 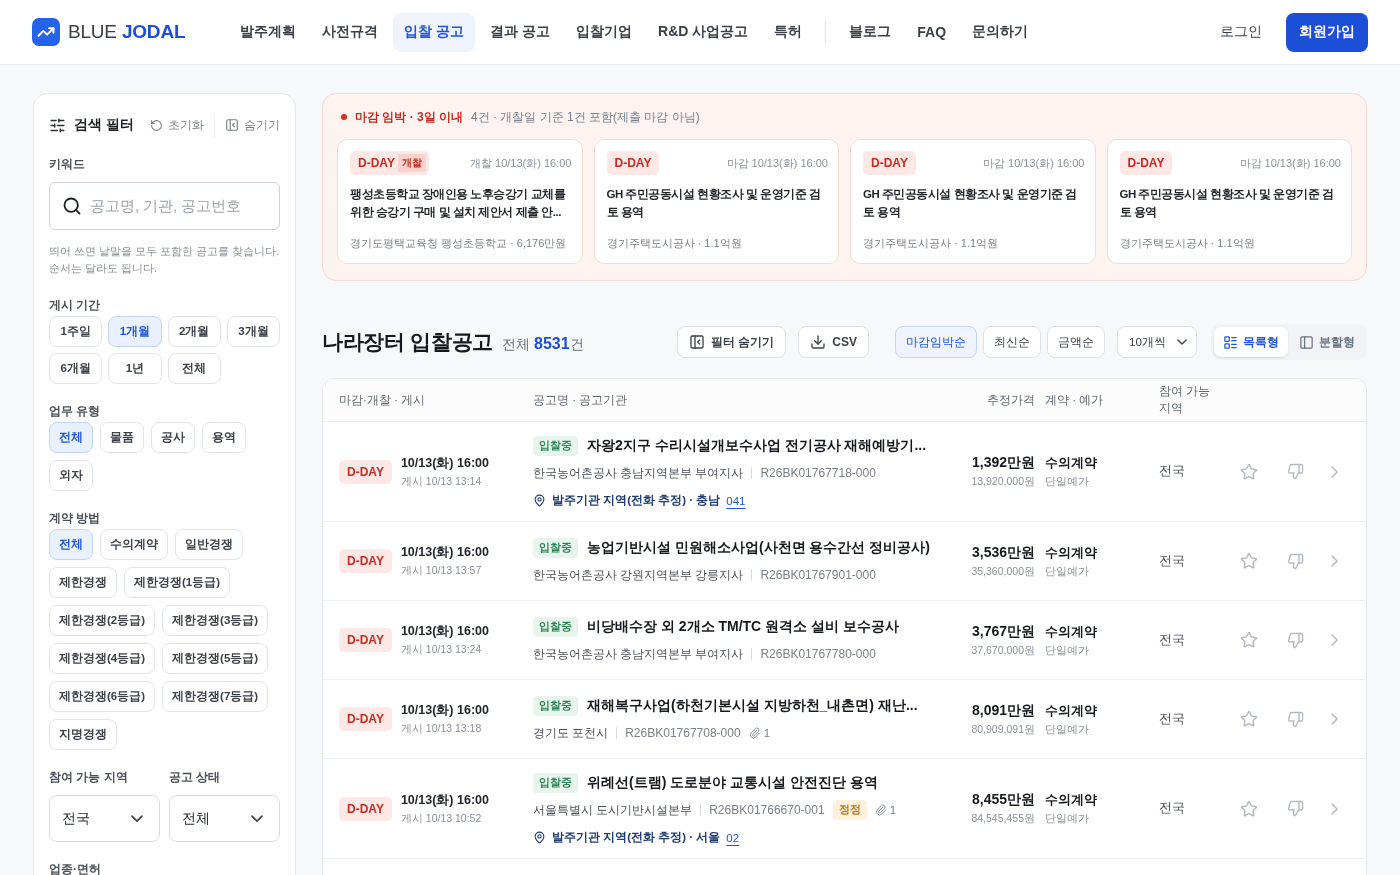 What do you see at coordinates (460, 201) in the screenshot?
I see `notice-card: D-DAY 개찰 개찰 10/13(화) 16:00 팽성초등학교 장애인용 노후승강기 교체를 위한 승강기 구매 및 설치 제안서 제출 안... 경기도평택교육청 팽성초등학교 · 6,176만원` at bounding box center [460, 201].